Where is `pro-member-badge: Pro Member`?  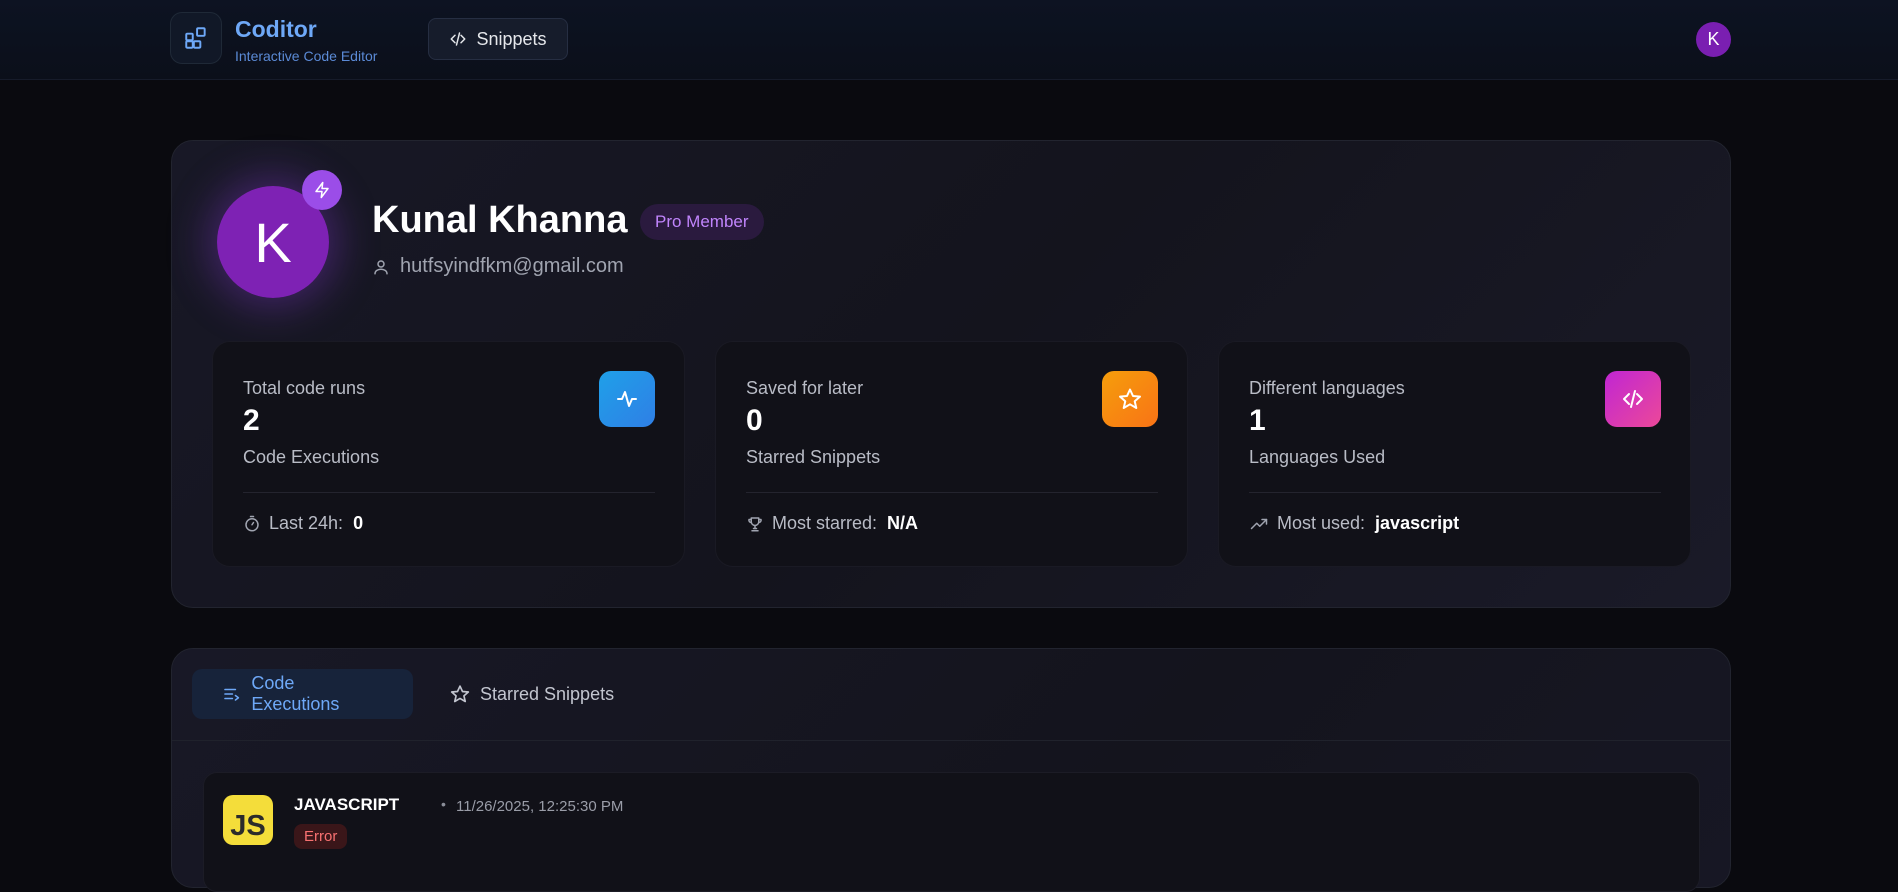
pro-member-badge: Pro Member is located at coordinates (702, 222).